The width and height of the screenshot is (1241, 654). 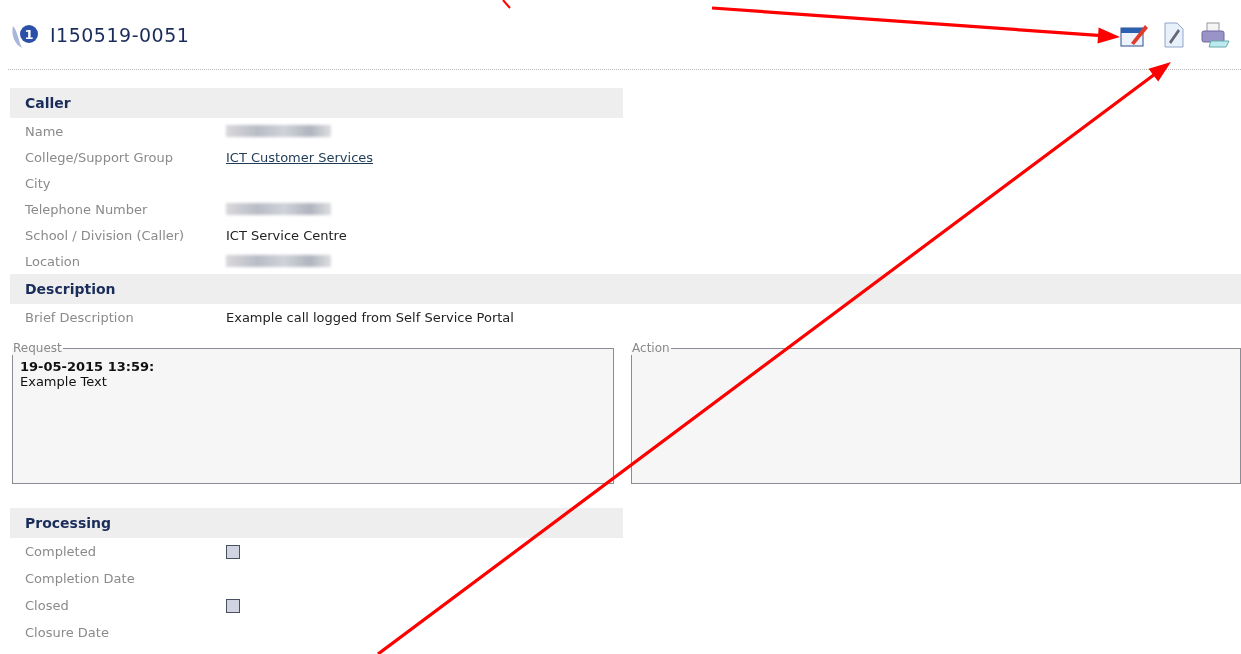 I want to click on group-link: ICT Customer Services, so click(x=300, y=157).